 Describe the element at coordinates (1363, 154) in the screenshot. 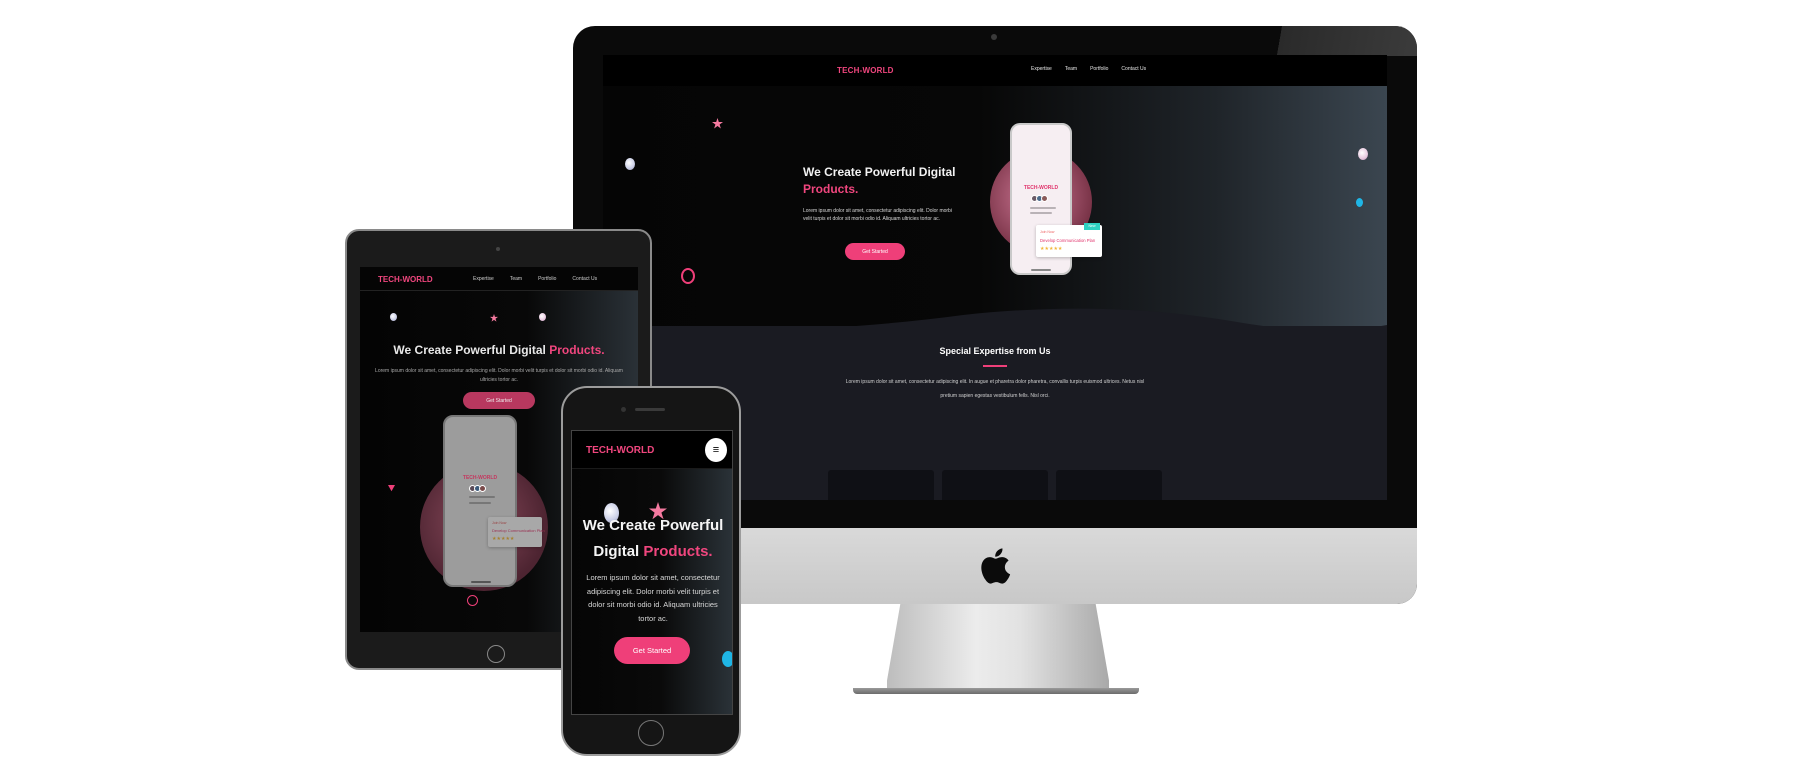

I see `bubble-decoration-right` at that location.